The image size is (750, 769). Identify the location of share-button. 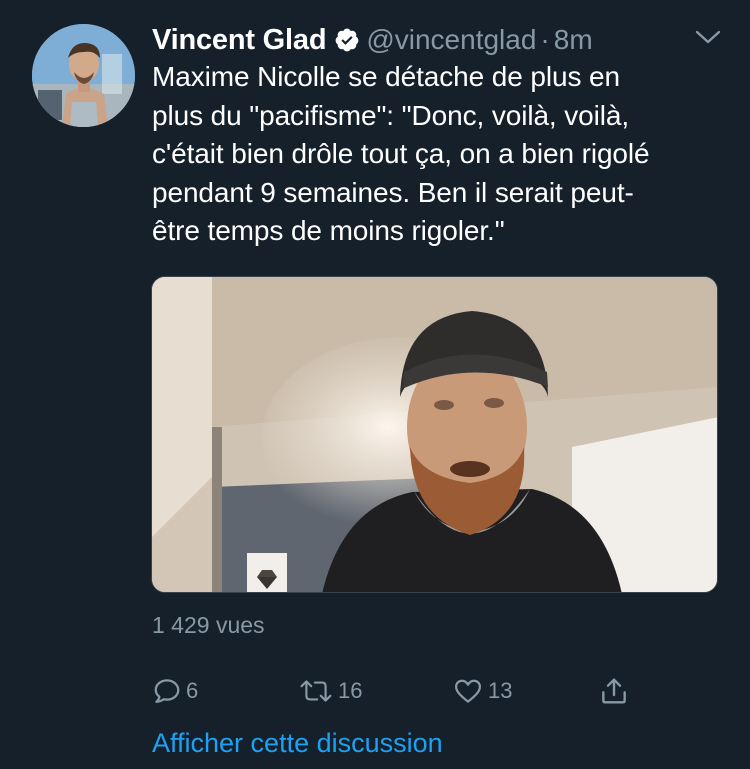
(614, 691).